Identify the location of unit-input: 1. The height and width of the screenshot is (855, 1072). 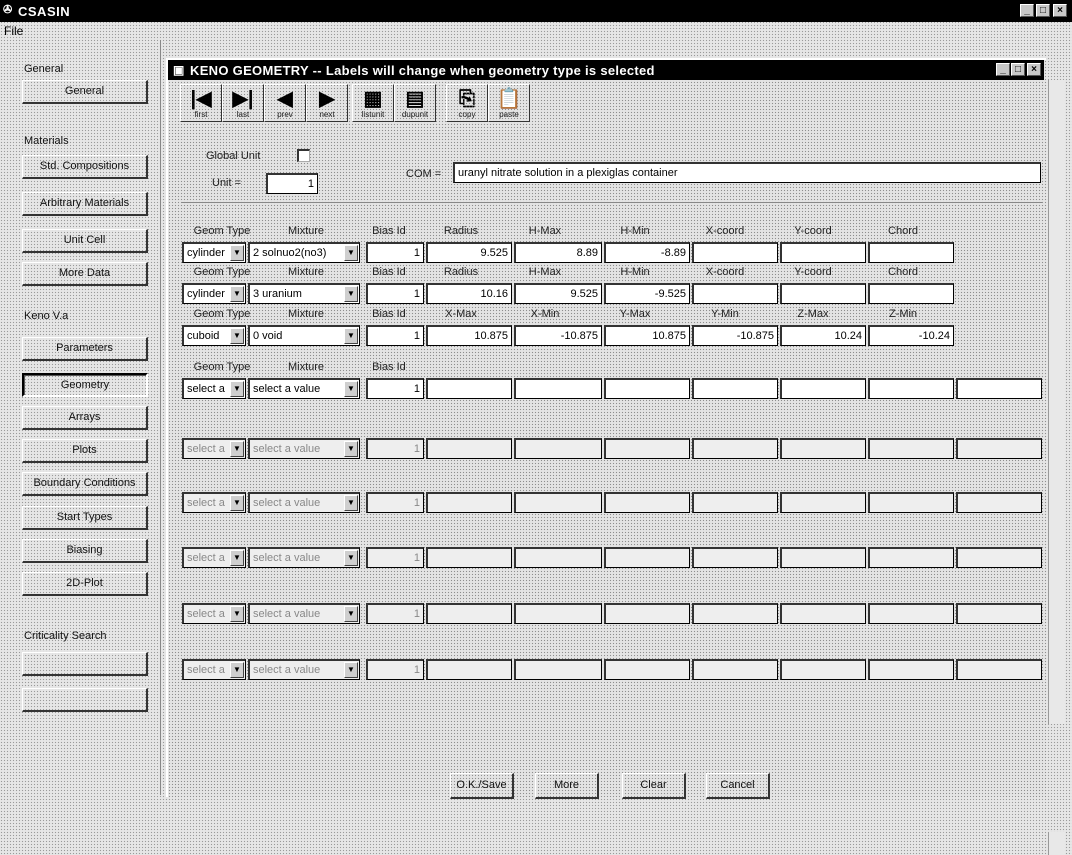
(292, 183).